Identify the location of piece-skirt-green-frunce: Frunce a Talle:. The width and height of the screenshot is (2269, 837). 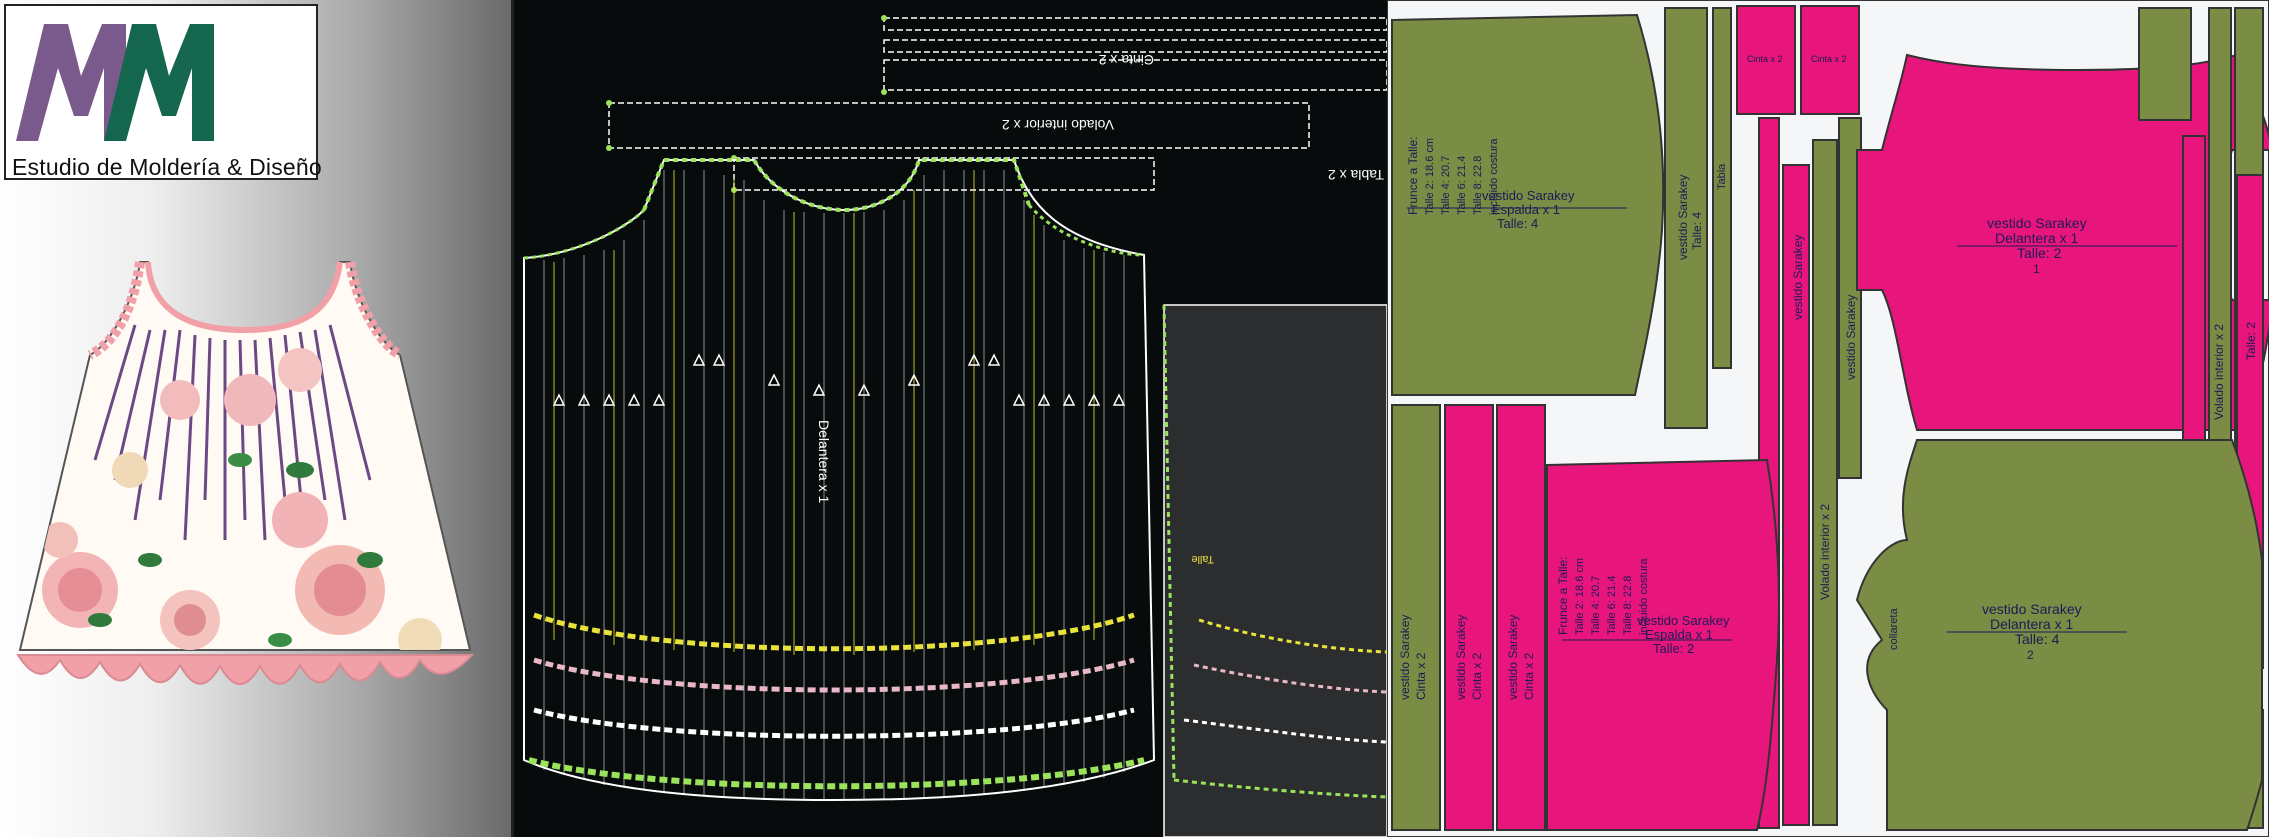
(1413, 176).